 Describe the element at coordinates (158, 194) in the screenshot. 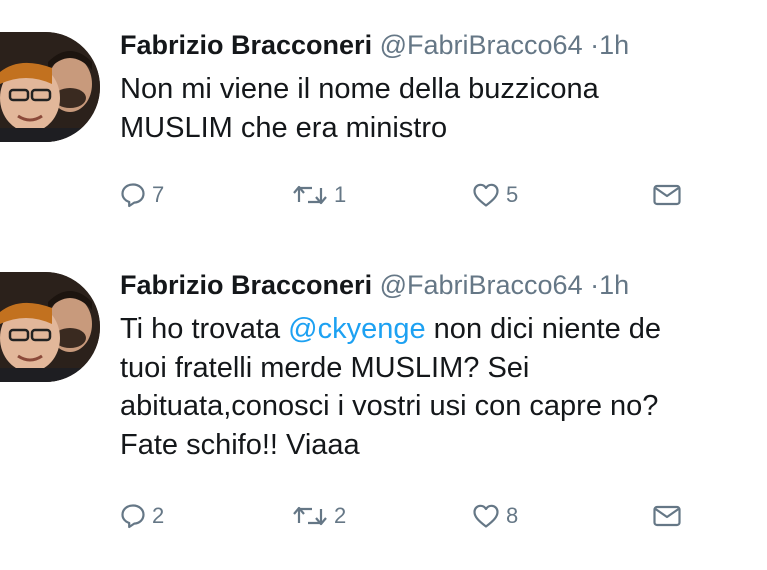

I see `reply-count: 7` at that location.